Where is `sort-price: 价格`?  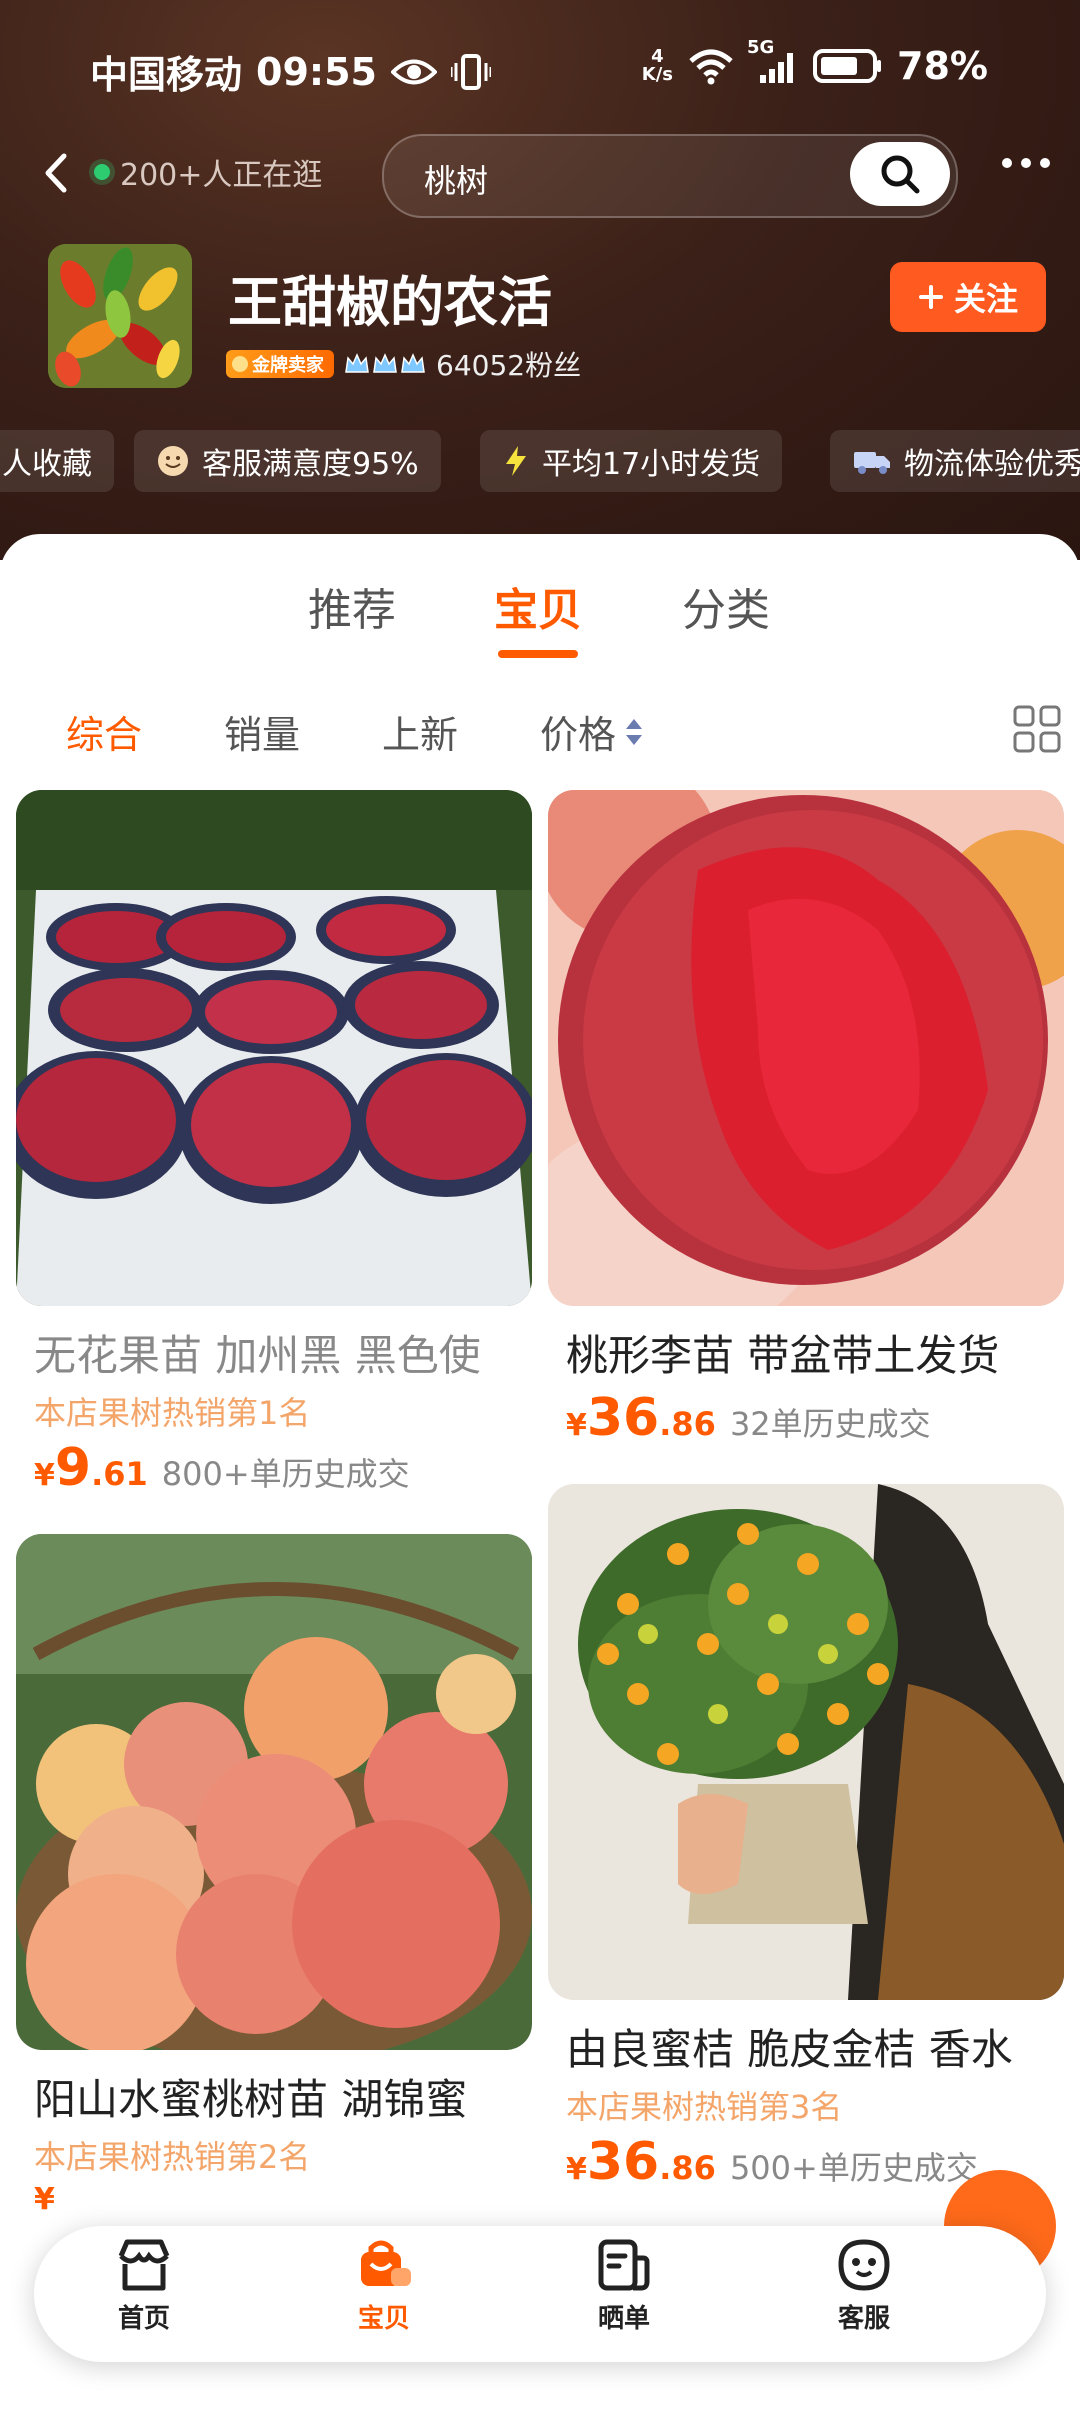 sort-price: 价格 is located at coordinates (592, 731).